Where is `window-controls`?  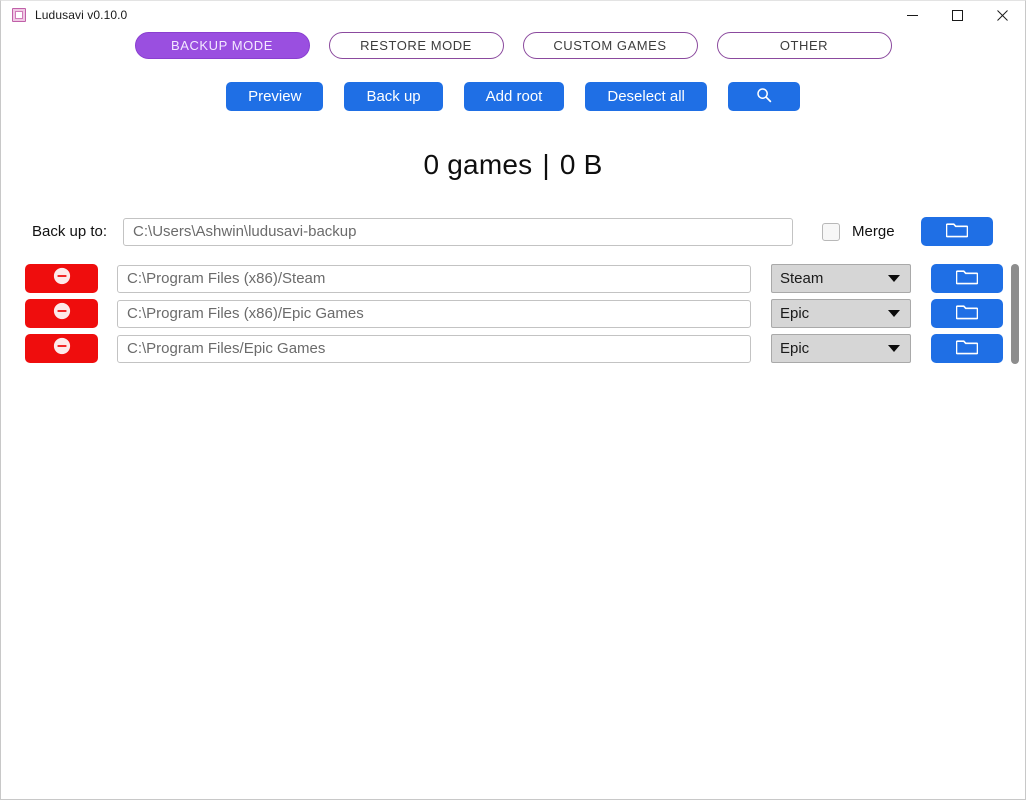 window-controls is located at coordinates (957, 15).